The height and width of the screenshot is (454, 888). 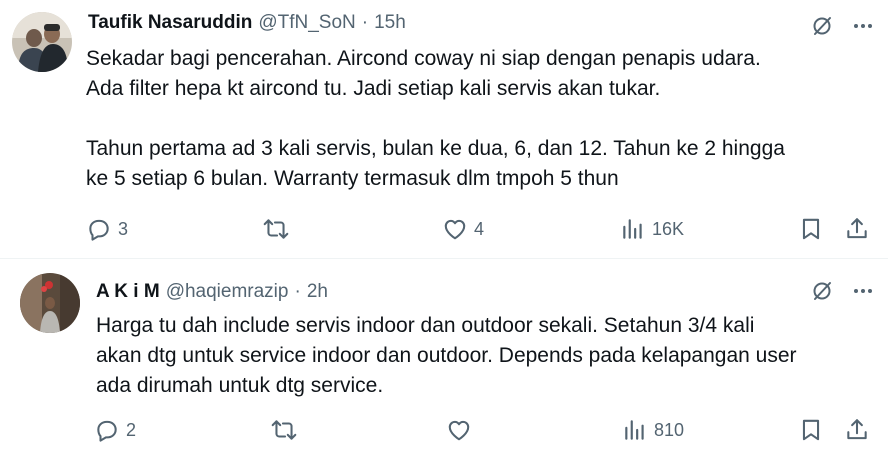 What do you see at coordinates (479, 228) in the screenshot?
I see `like-count: 4` at bounding box center [479, 228].